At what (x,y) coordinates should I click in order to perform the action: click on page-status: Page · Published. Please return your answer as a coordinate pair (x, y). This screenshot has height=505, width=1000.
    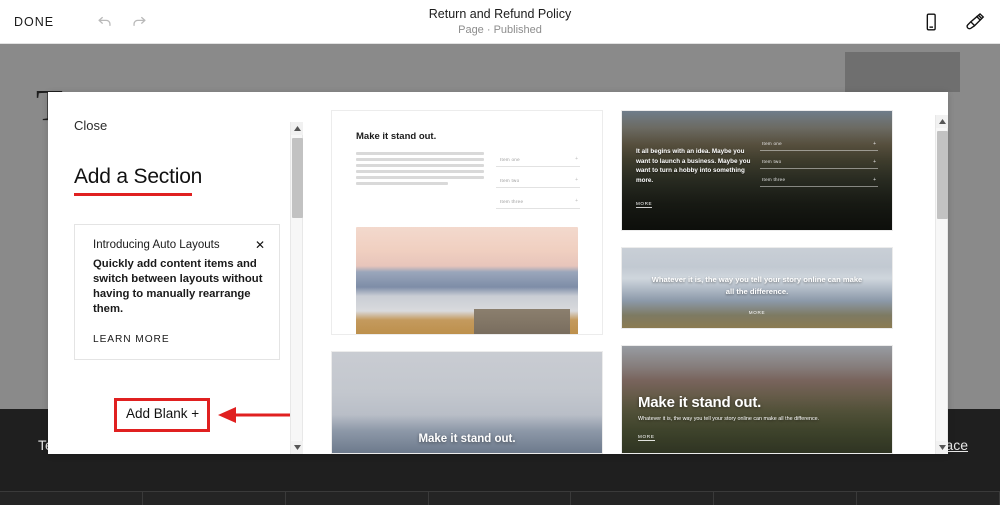
    Looking at the image, I should click on (500, 30).